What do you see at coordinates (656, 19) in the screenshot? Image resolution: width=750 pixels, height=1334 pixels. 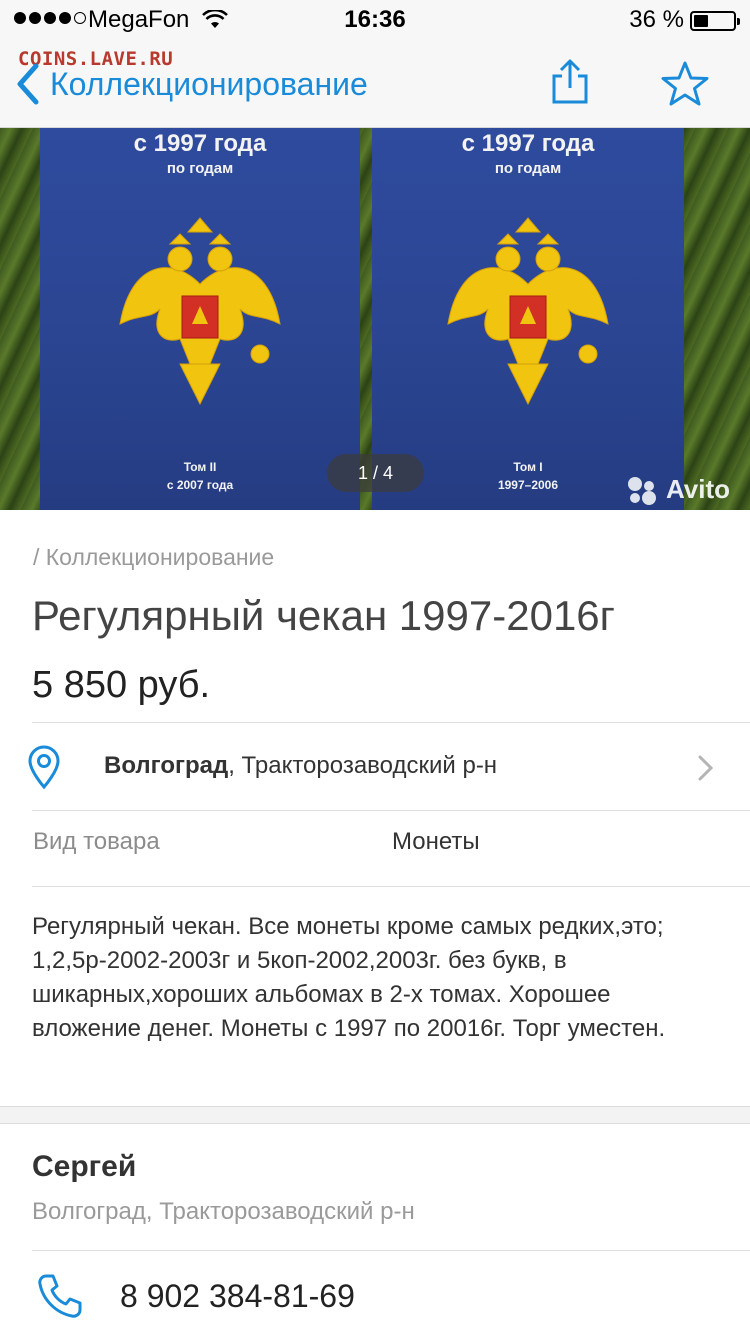 I see `battery-percent: 36 %` at bounding box center [656, 19].